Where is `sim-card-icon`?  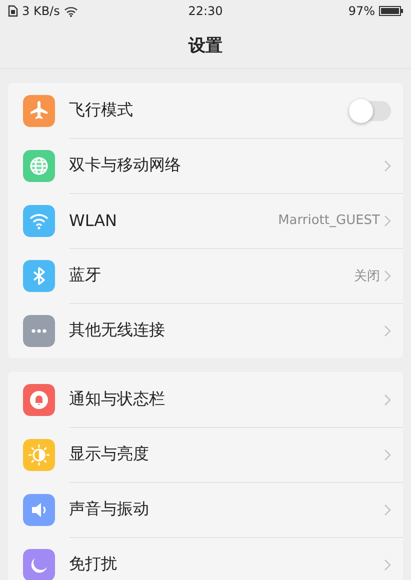
sim-card-icon is located at coordinates (13, 11).